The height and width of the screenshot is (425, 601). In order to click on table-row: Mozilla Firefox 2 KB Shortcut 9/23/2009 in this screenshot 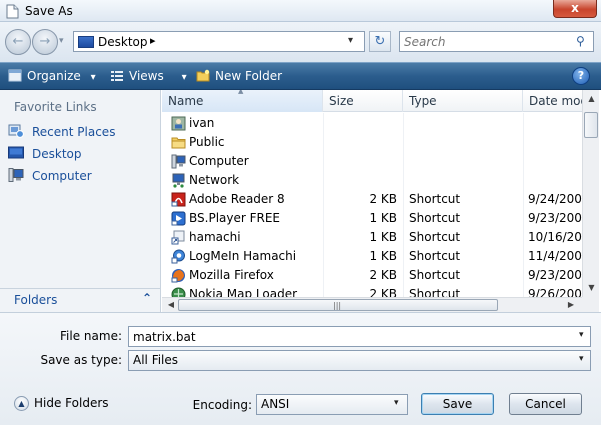, I will do `click(372, 275)`.